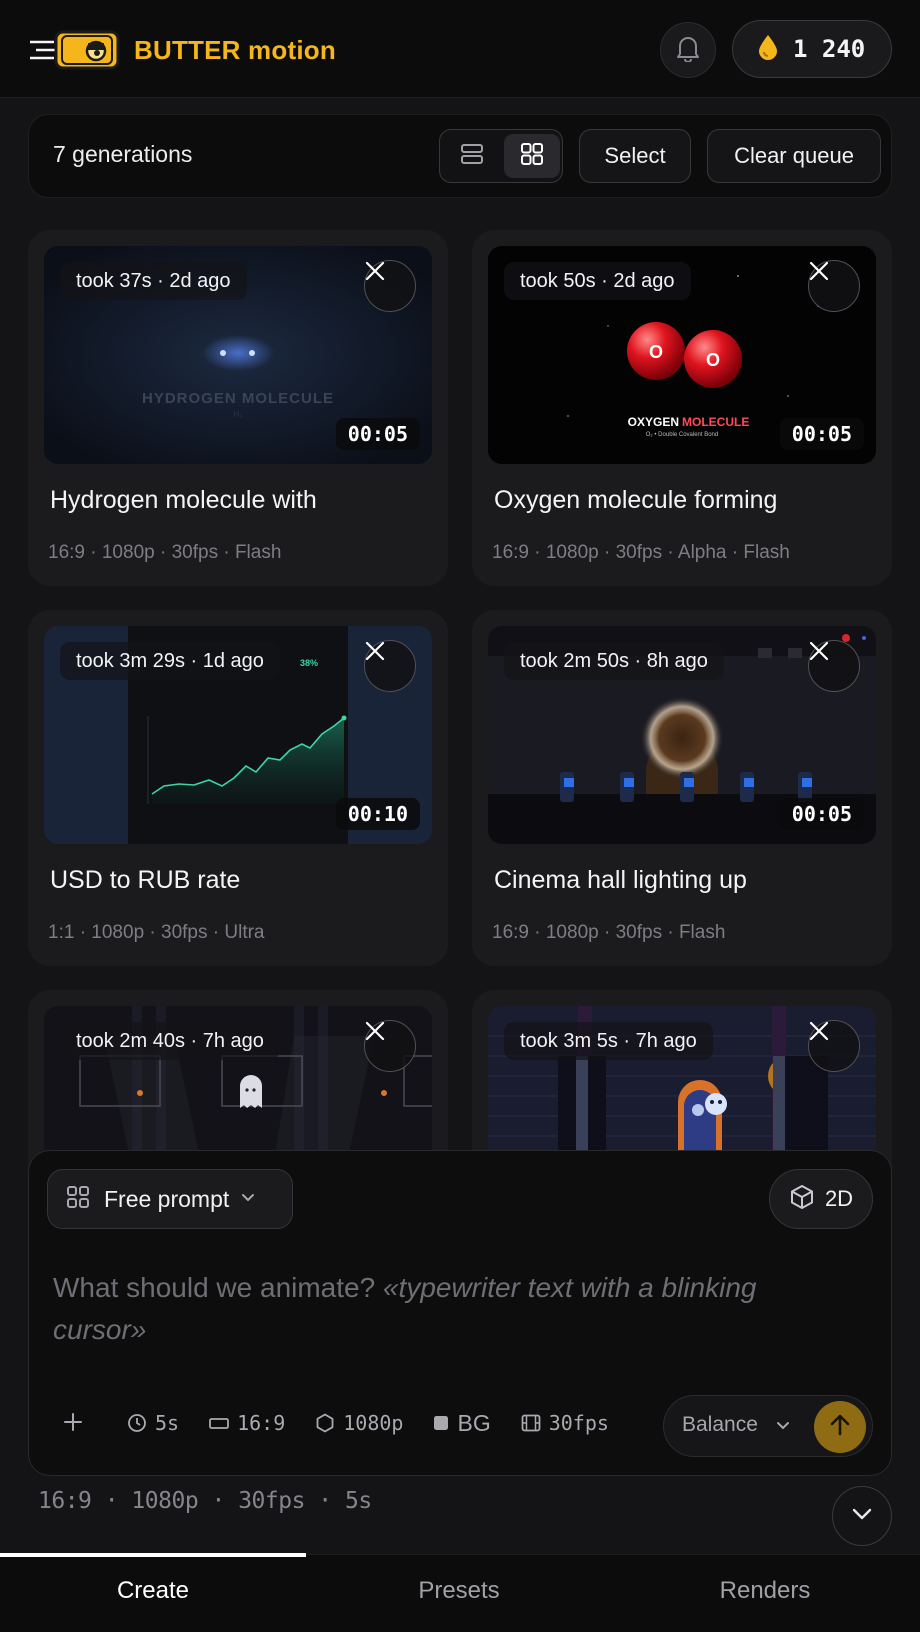 The width and height of the screenshot is (920, 1632). What do you see at coordinates (238, 735) in the screenshot?
I see `video-thumbnail: 38% took 3m 29s · 1d ago 00:10` at bounding box center [238, 735].